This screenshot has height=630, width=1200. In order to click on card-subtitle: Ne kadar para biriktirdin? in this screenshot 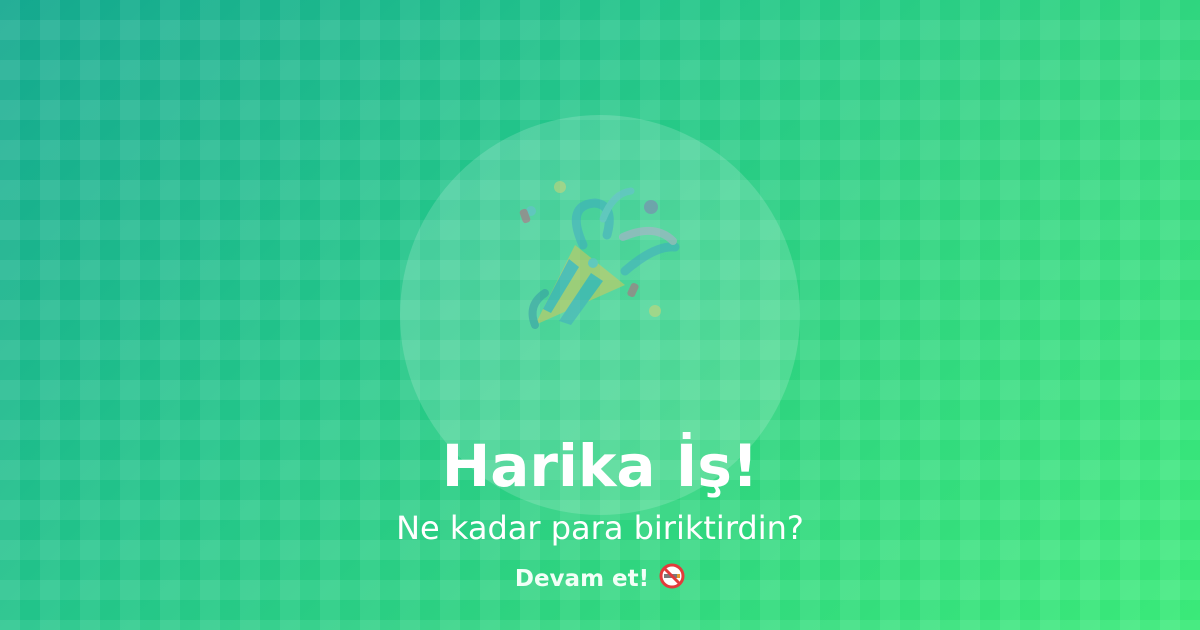, I will do `click(600, 528)`.